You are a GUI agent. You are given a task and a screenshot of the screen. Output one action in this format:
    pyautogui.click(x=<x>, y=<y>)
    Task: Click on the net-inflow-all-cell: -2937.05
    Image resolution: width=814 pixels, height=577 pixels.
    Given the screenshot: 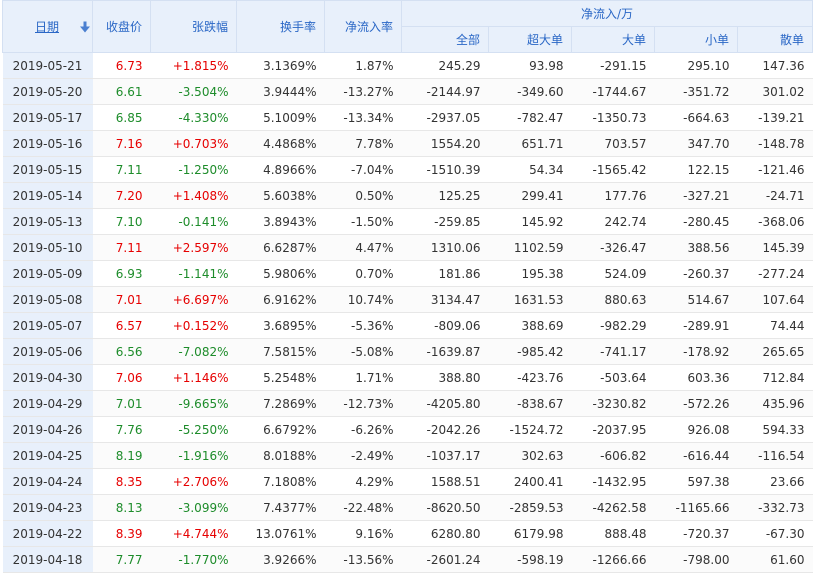 What is the action you would take?
    pyautogui.click(x=445, y=117)
    